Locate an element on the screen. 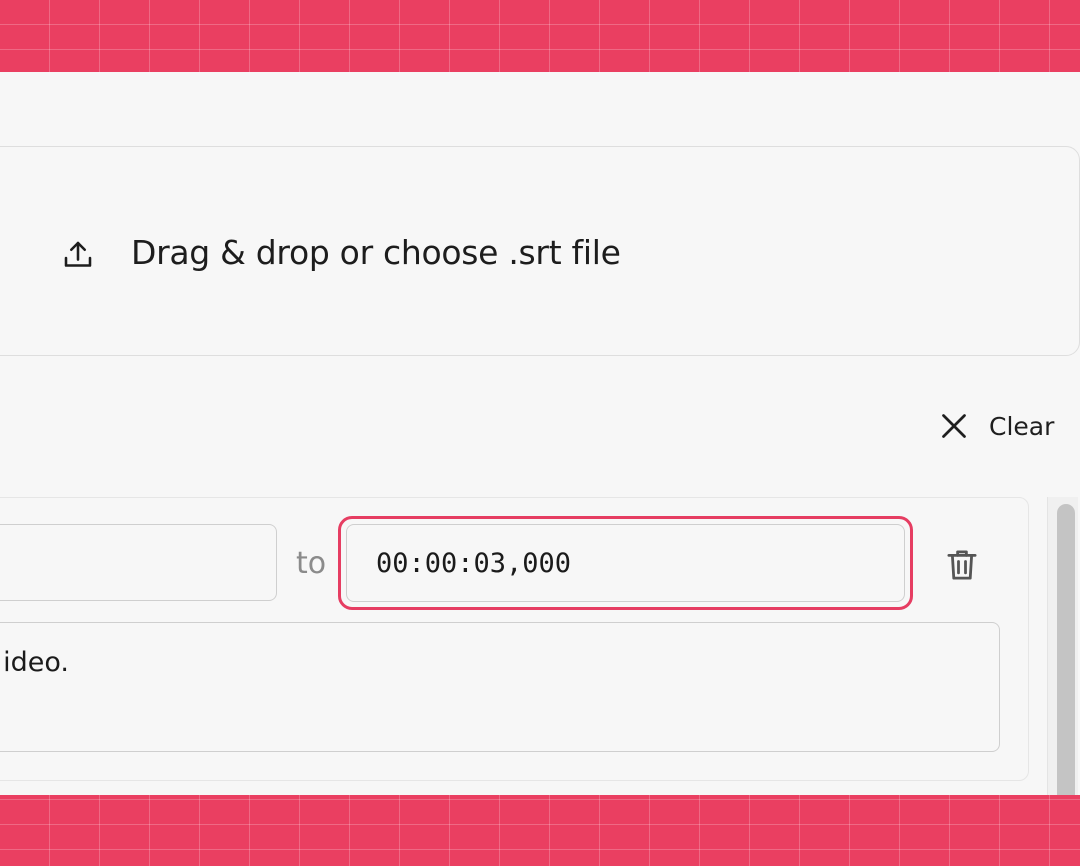  subtitle-text-input: ideo. is located at coordinates (500, 687).